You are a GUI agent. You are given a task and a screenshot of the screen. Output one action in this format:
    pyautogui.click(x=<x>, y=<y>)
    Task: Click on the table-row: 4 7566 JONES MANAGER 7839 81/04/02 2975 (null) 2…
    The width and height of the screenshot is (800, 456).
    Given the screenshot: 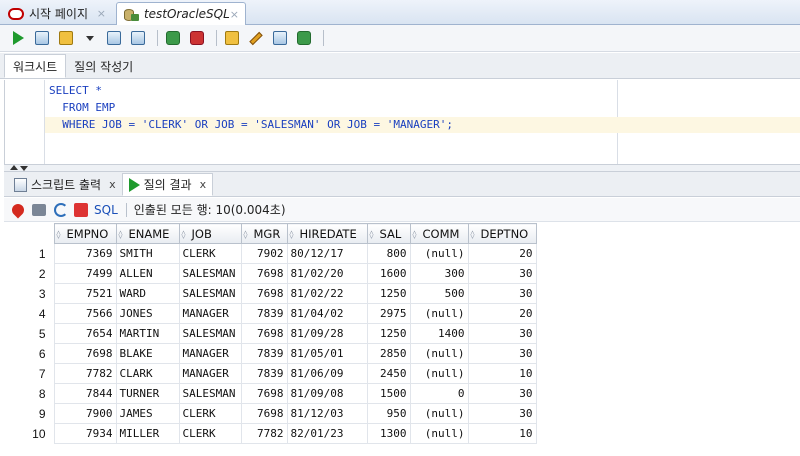 What is the action you would take?
    pyautogui.click(x=273, y=313)
    